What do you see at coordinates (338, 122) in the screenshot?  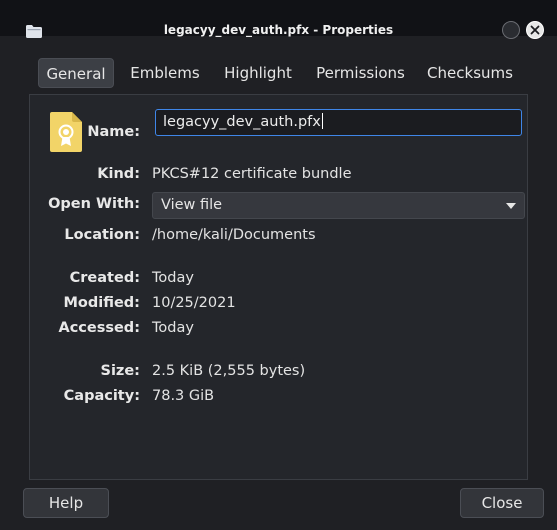 I see `name-input: legacyy_dev_auth.pfx` at bounding box center [338, 122].